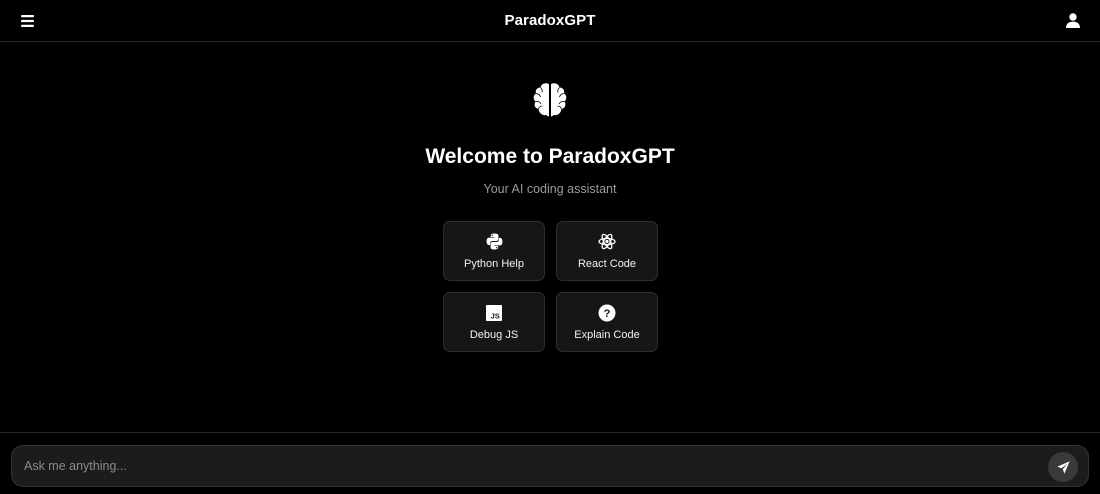 The height and width of the screenshot is (494, 1100). I want to click on top-bar: ParadoxGPT, so click(550, 21).